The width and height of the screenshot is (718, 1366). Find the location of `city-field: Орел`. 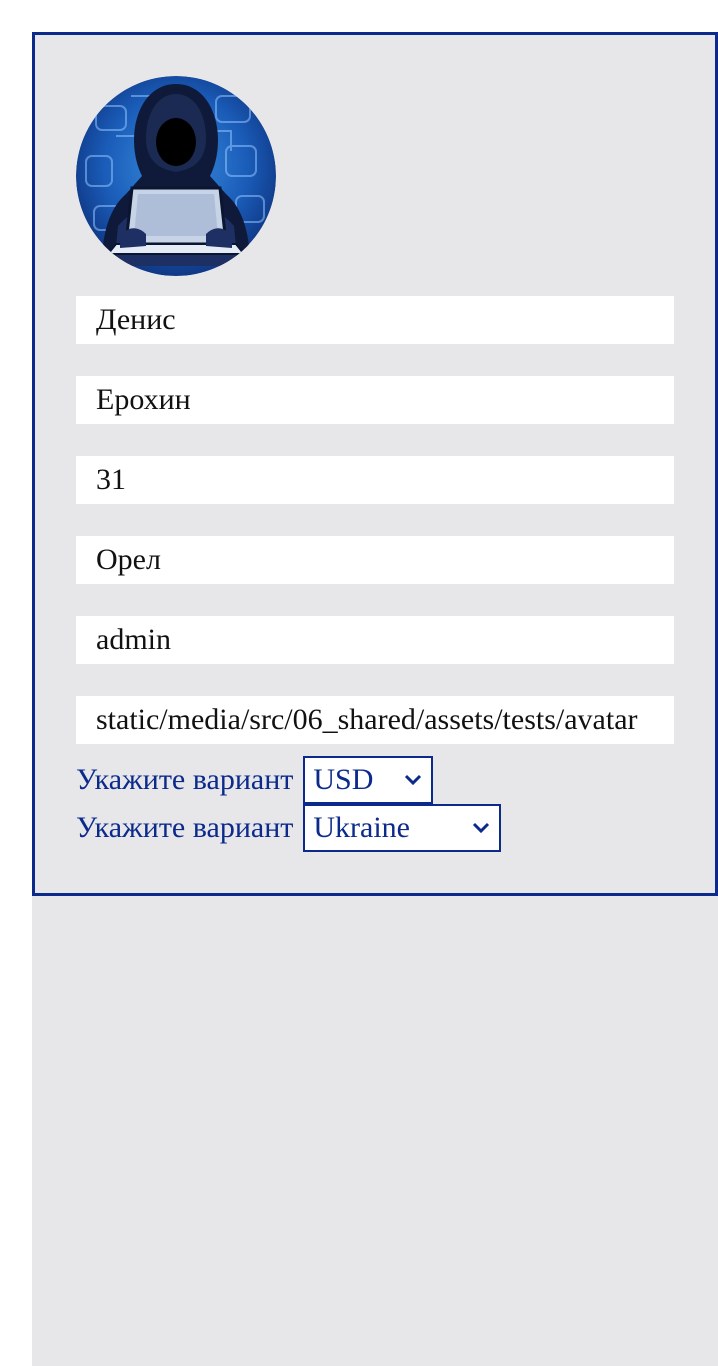

city-field: Орел is located at coordinates (375, 560).